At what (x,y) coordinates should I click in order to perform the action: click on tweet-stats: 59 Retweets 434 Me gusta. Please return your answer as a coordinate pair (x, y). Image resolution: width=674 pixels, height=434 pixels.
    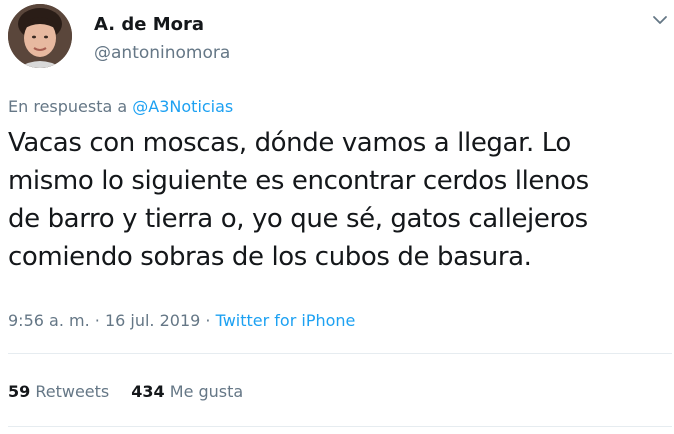
    Looking at the image, I should click on (125, 392).